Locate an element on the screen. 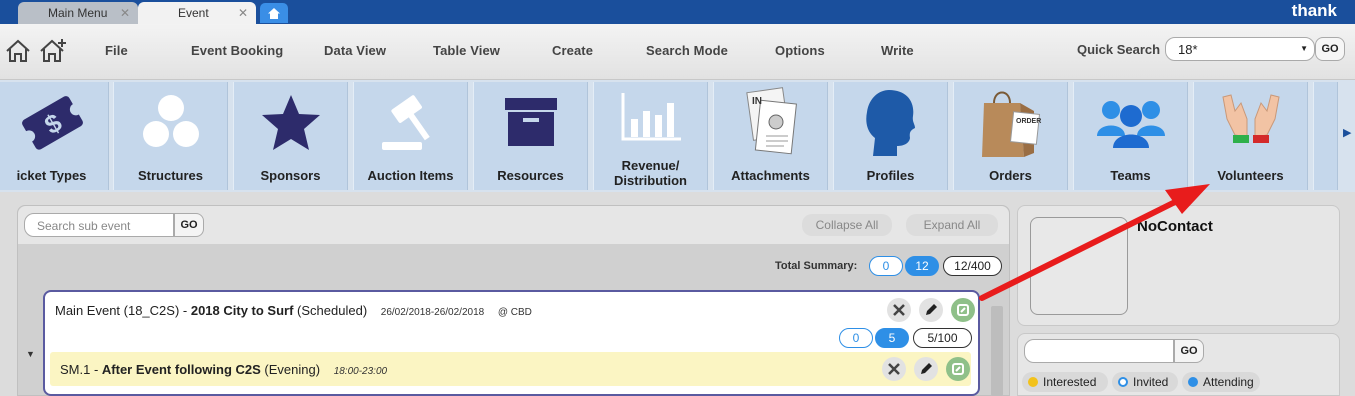  expand-all-button: Expand All is located at coordinates (952, 225).